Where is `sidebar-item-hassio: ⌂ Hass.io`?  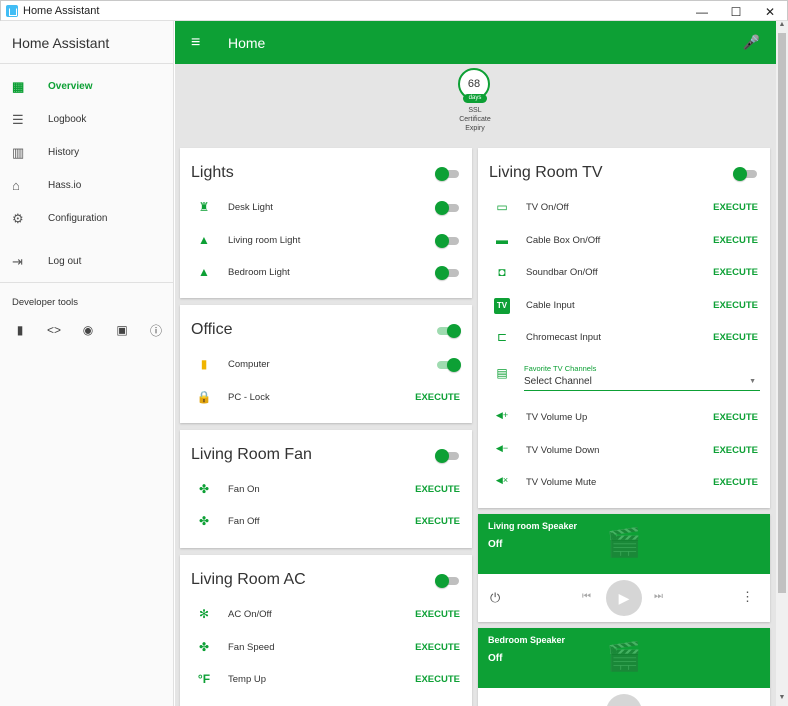
sidebar-item-hassio: ⌂ Hass.io is located at coordinates (86, 185).